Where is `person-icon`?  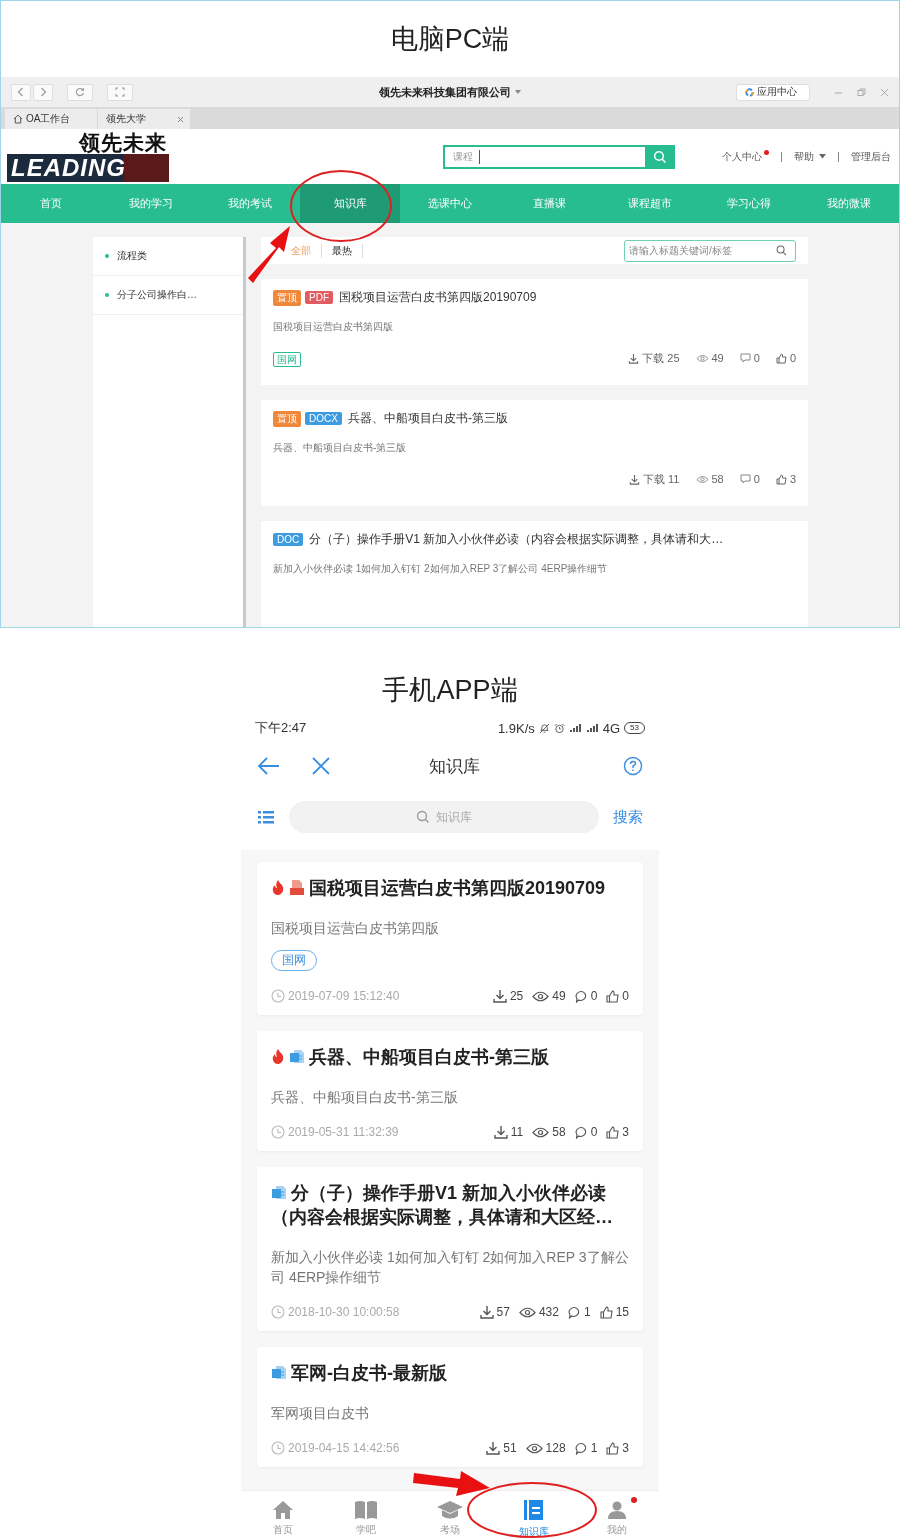
person-icon is located at coordinates (617, 1509).